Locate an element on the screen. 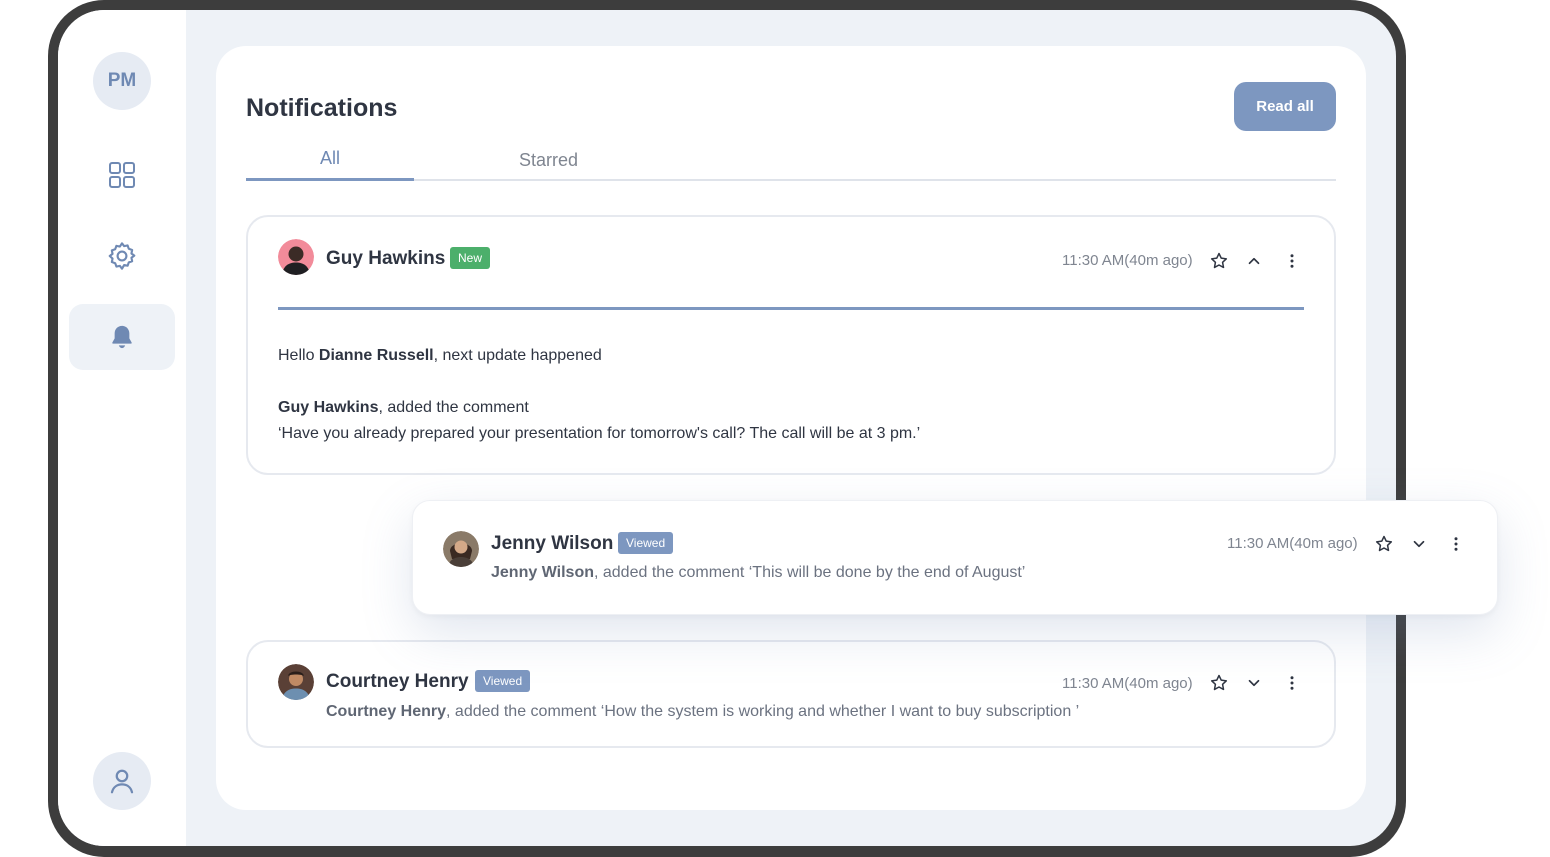 The image size is (1550, 857). sidebar: PM is located at coordinates (122, 428).